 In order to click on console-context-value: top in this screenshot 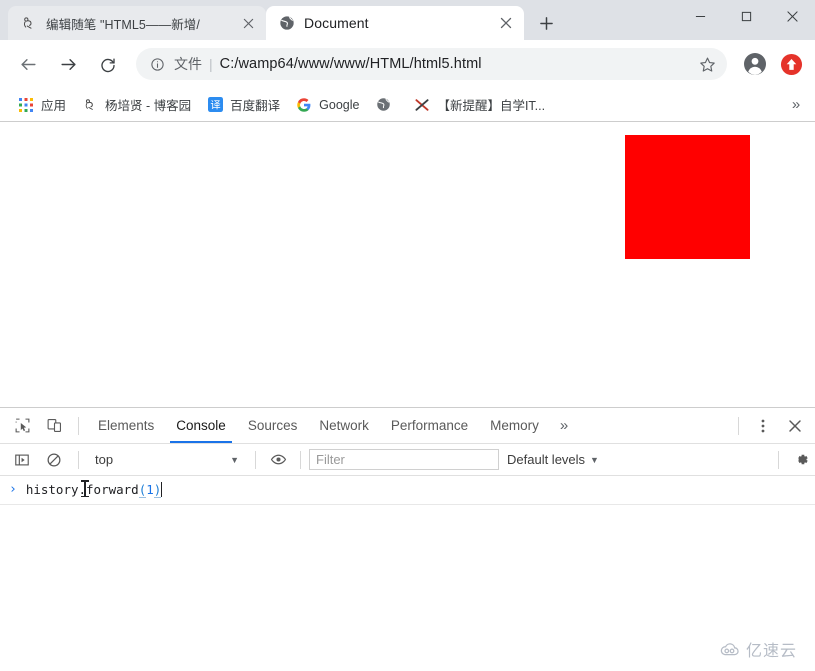, I will do `click(104, 459)`.